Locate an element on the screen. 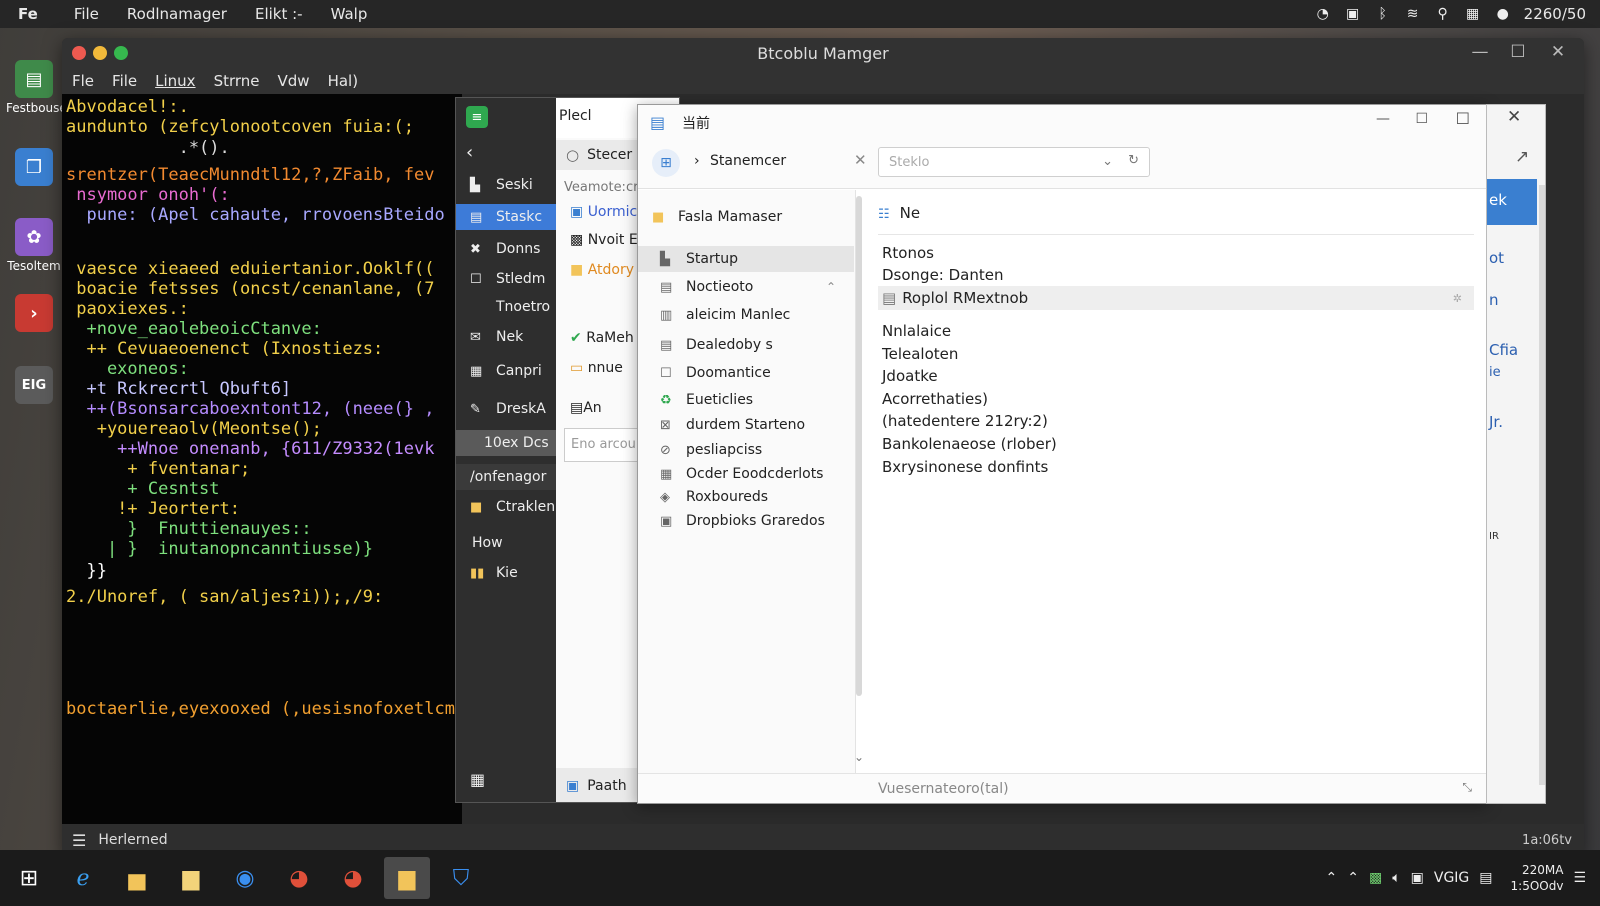 The width and height of the screenshot is (1600, 906). desktop-icon-festbouse: ▤ Festbouse is located at coordinates (36, 87).